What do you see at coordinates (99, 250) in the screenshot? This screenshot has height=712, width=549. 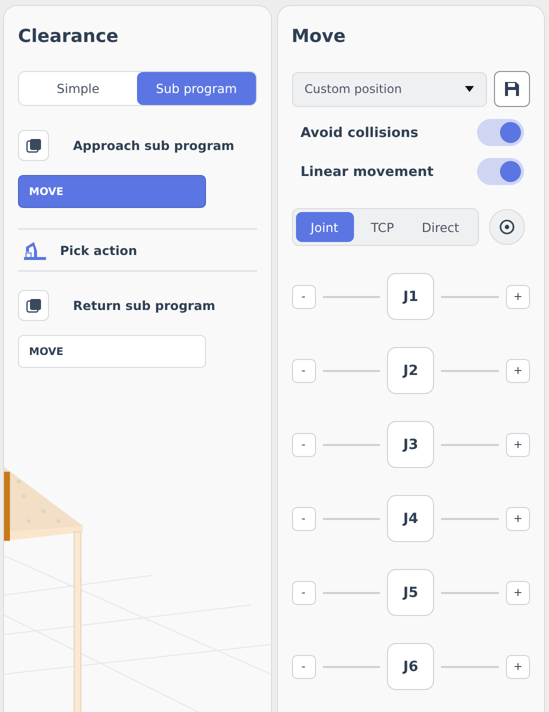 I see `action-label: Pick action` at bounding box center [99, 250].